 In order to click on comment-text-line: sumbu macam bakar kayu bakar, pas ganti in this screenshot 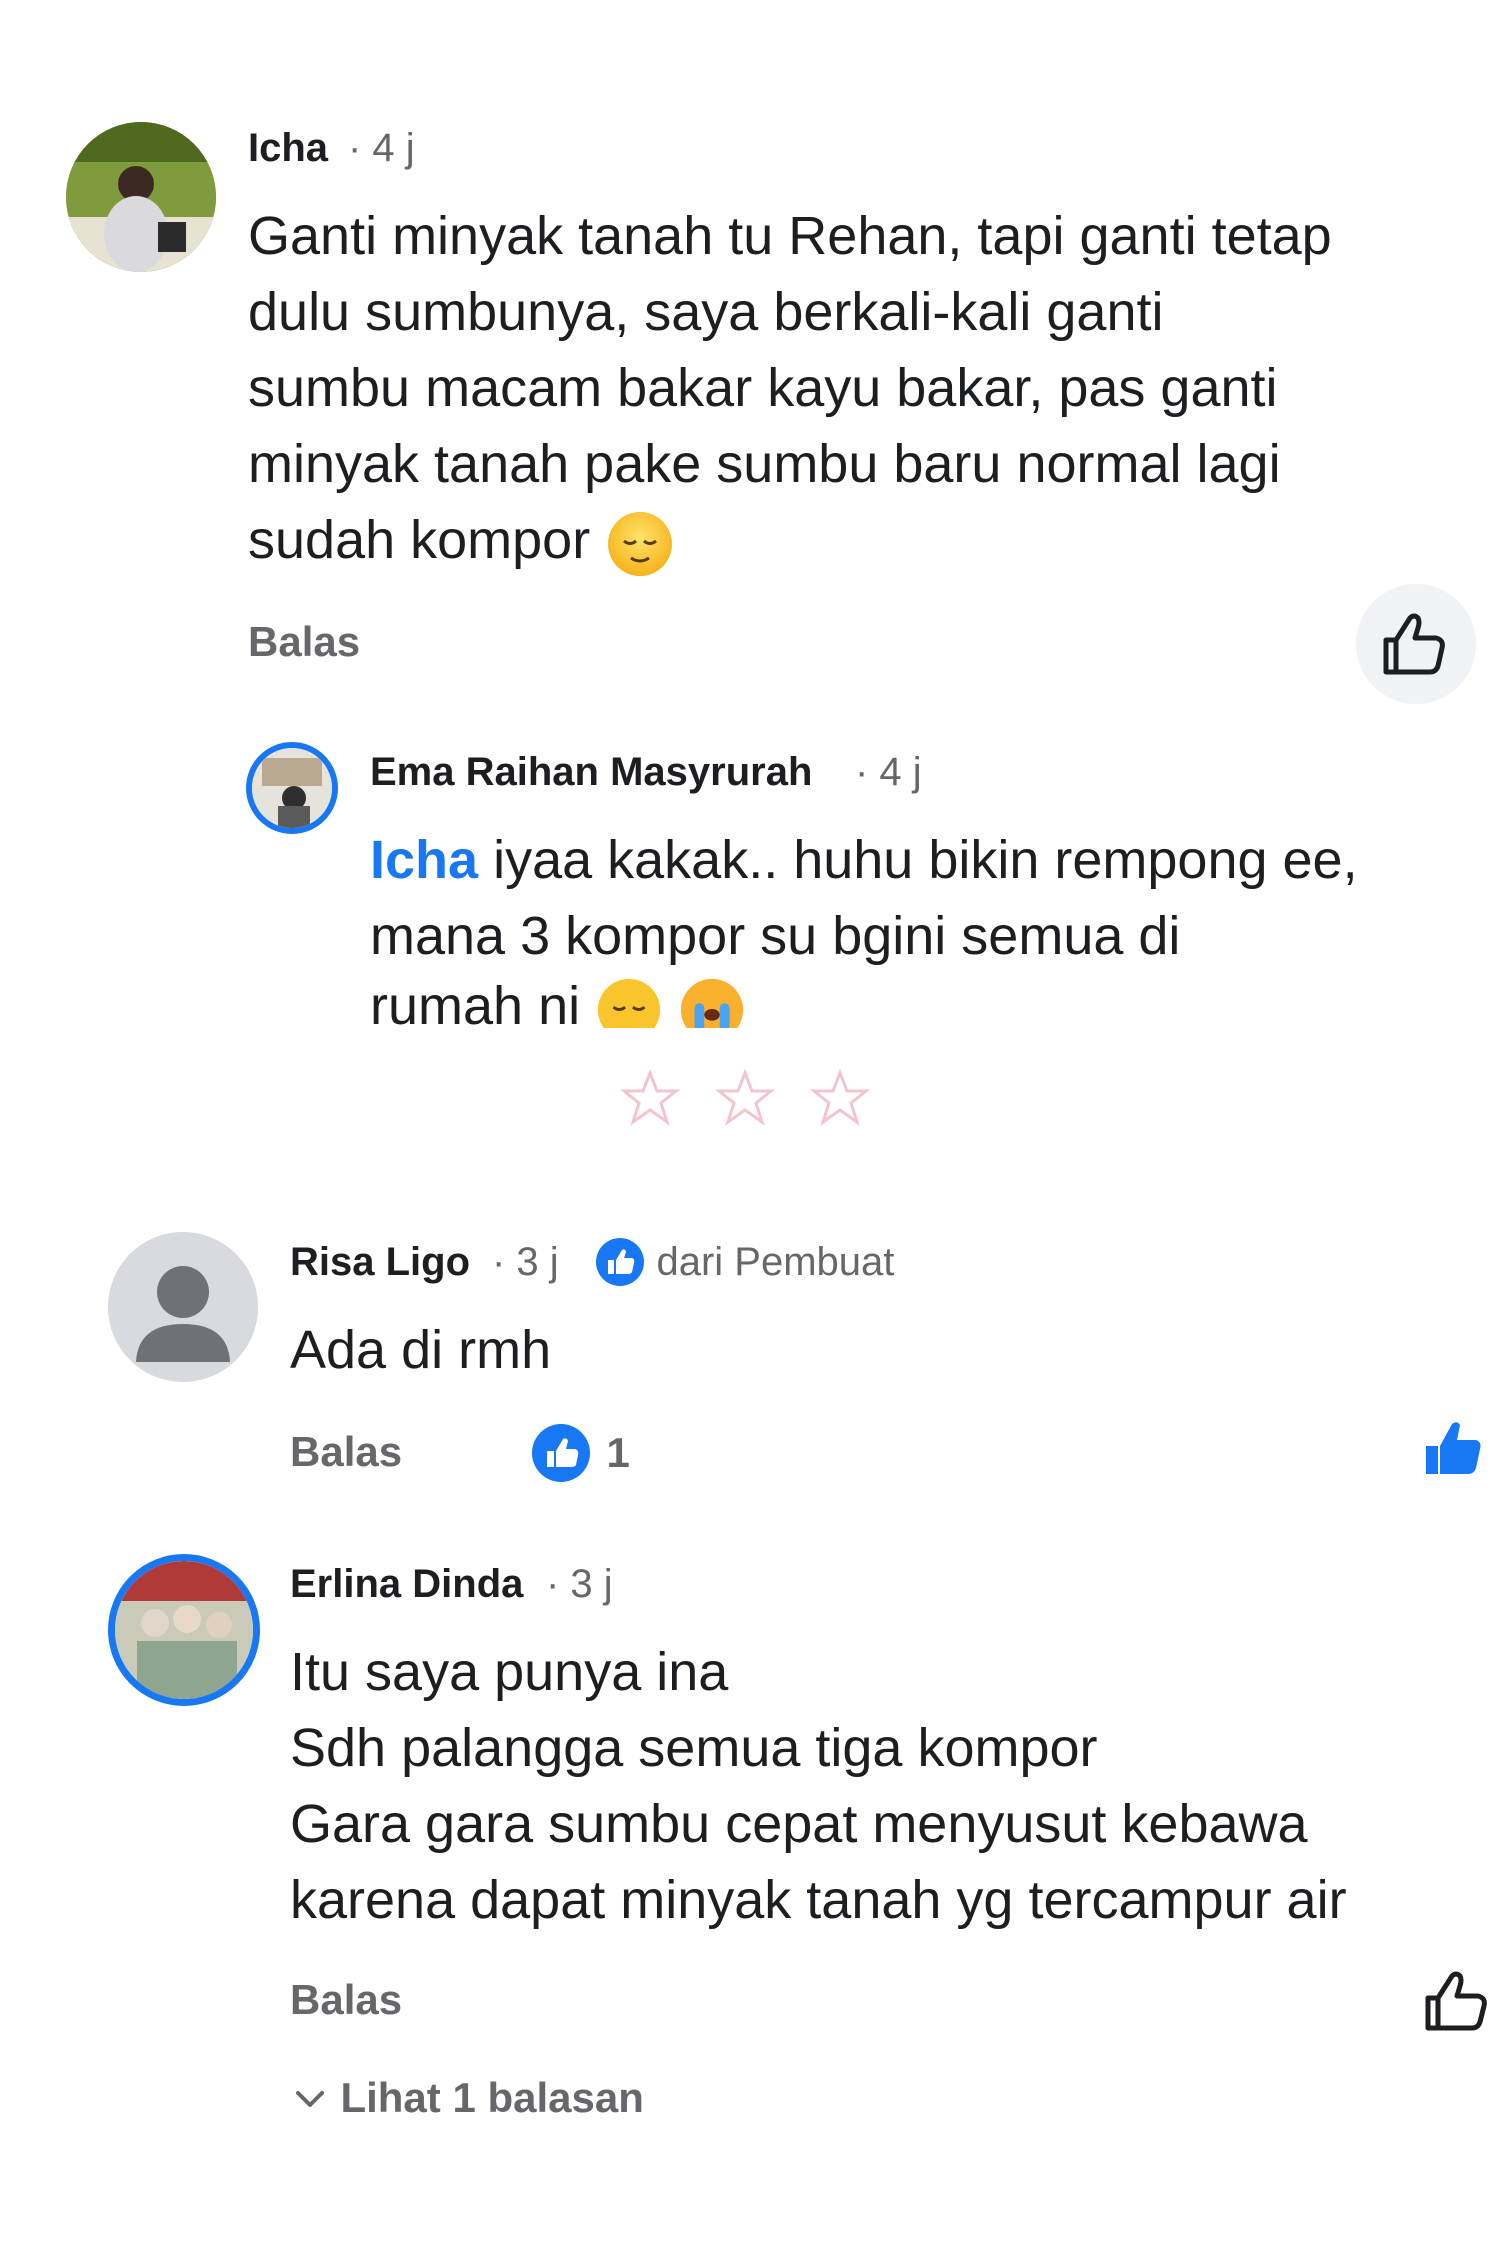, I will do `click(763, 388)`.